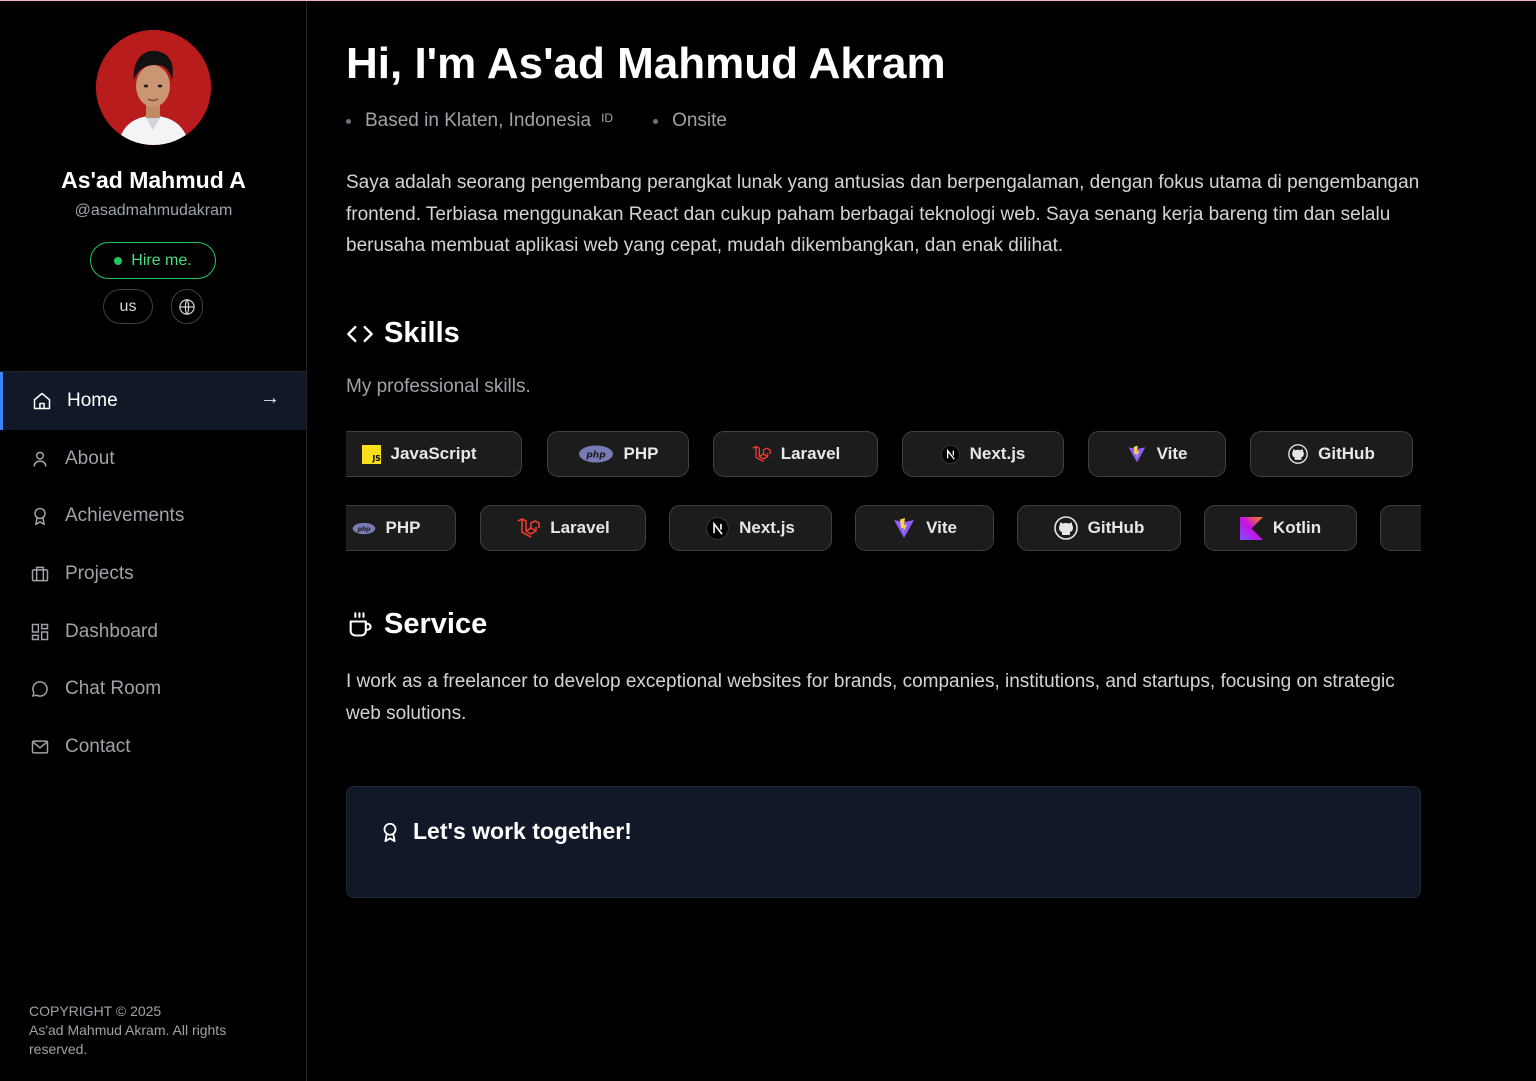  I want to click on chat-icon, so click(40, 689).